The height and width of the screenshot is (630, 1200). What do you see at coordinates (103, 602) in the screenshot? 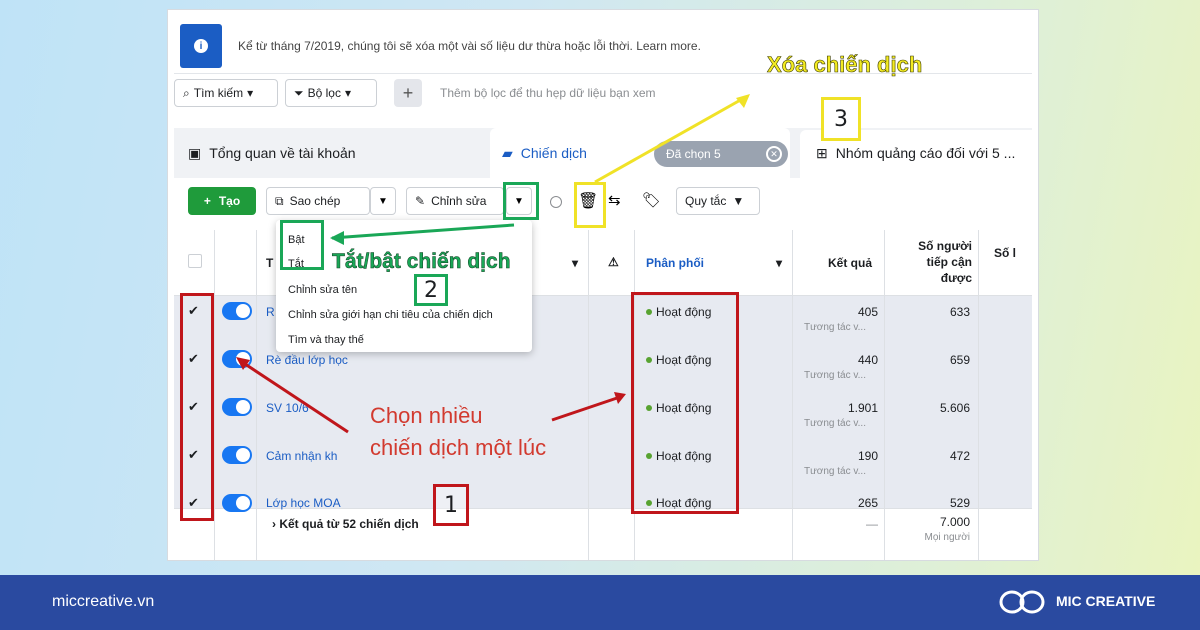
I see `site-url: miccreative.vn` at bounding box center [103, 602].